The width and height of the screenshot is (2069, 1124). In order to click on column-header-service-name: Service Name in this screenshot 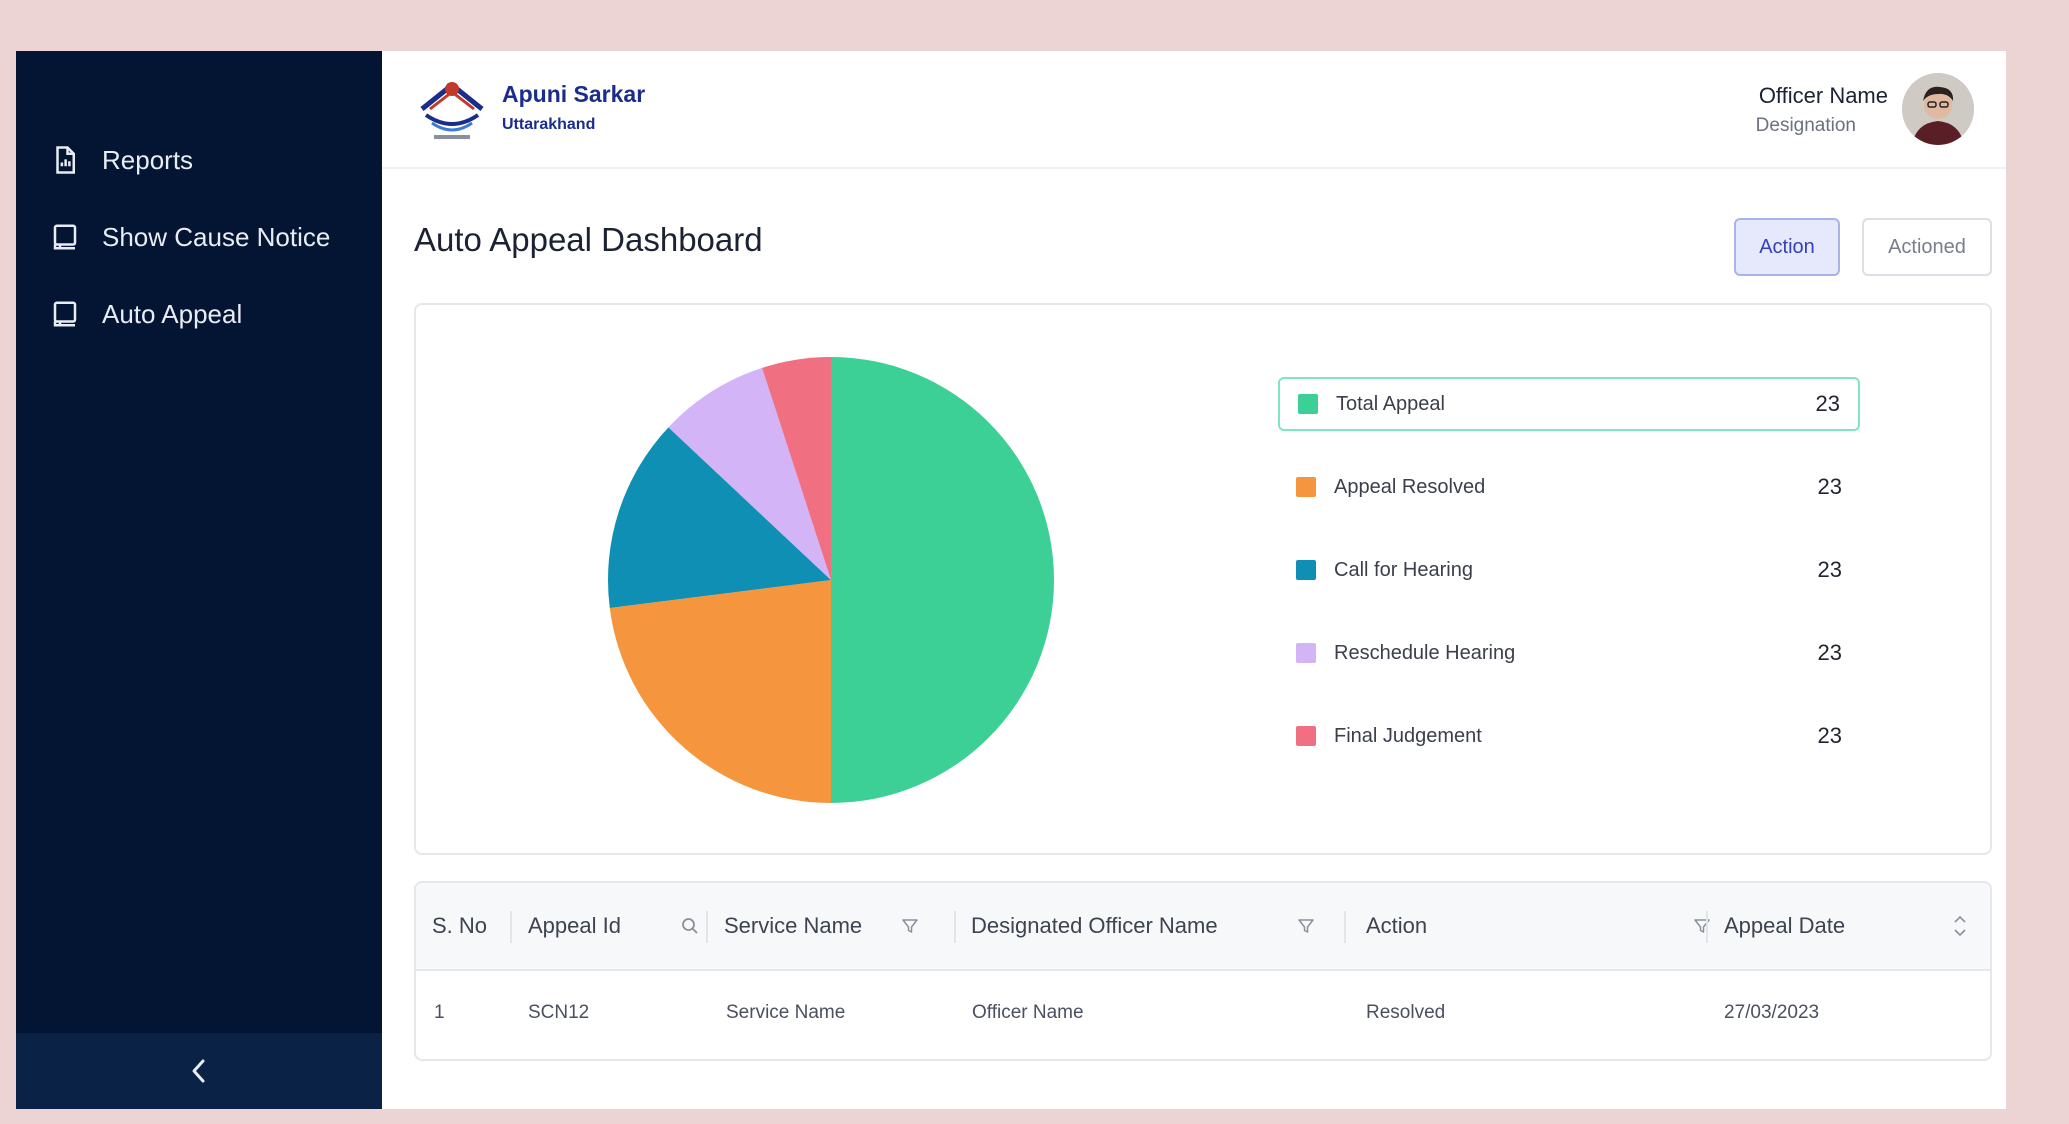, I will do `click(793, 925)`.